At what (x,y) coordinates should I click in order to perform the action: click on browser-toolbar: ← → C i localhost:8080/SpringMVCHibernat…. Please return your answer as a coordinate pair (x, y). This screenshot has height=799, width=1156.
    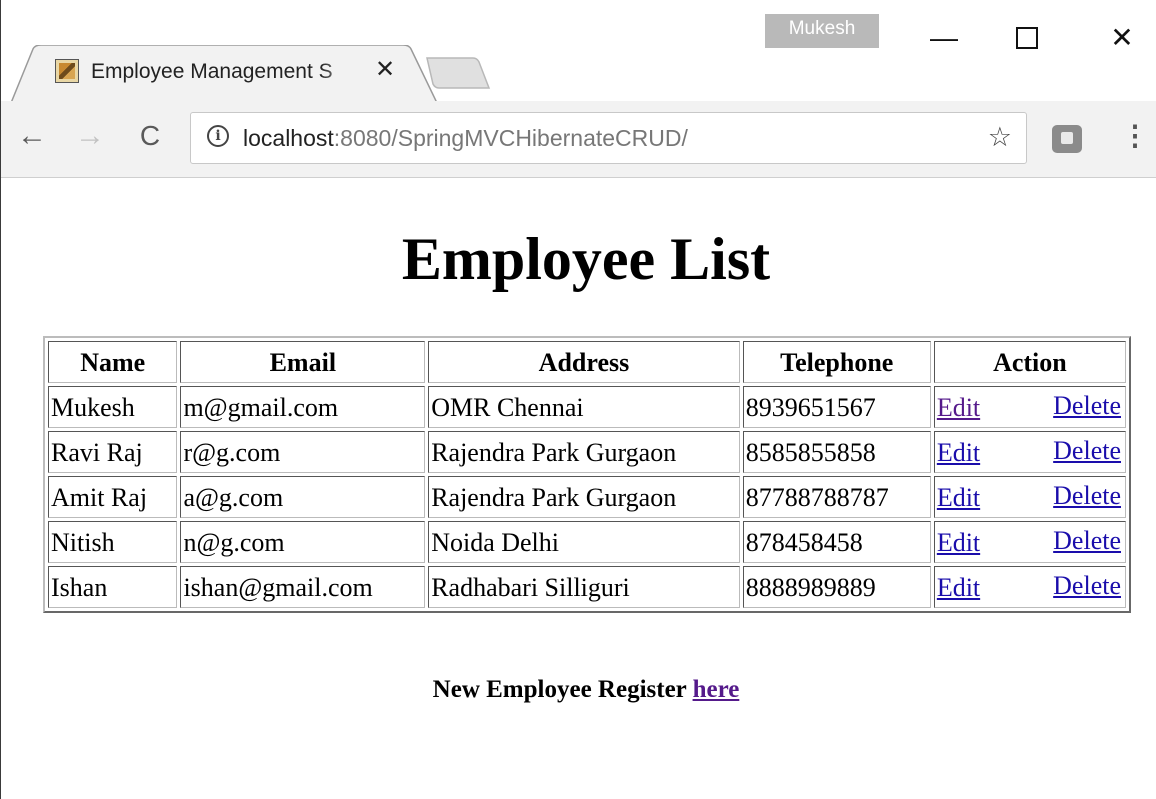
    Looking at the image, I should click on (578, 139).